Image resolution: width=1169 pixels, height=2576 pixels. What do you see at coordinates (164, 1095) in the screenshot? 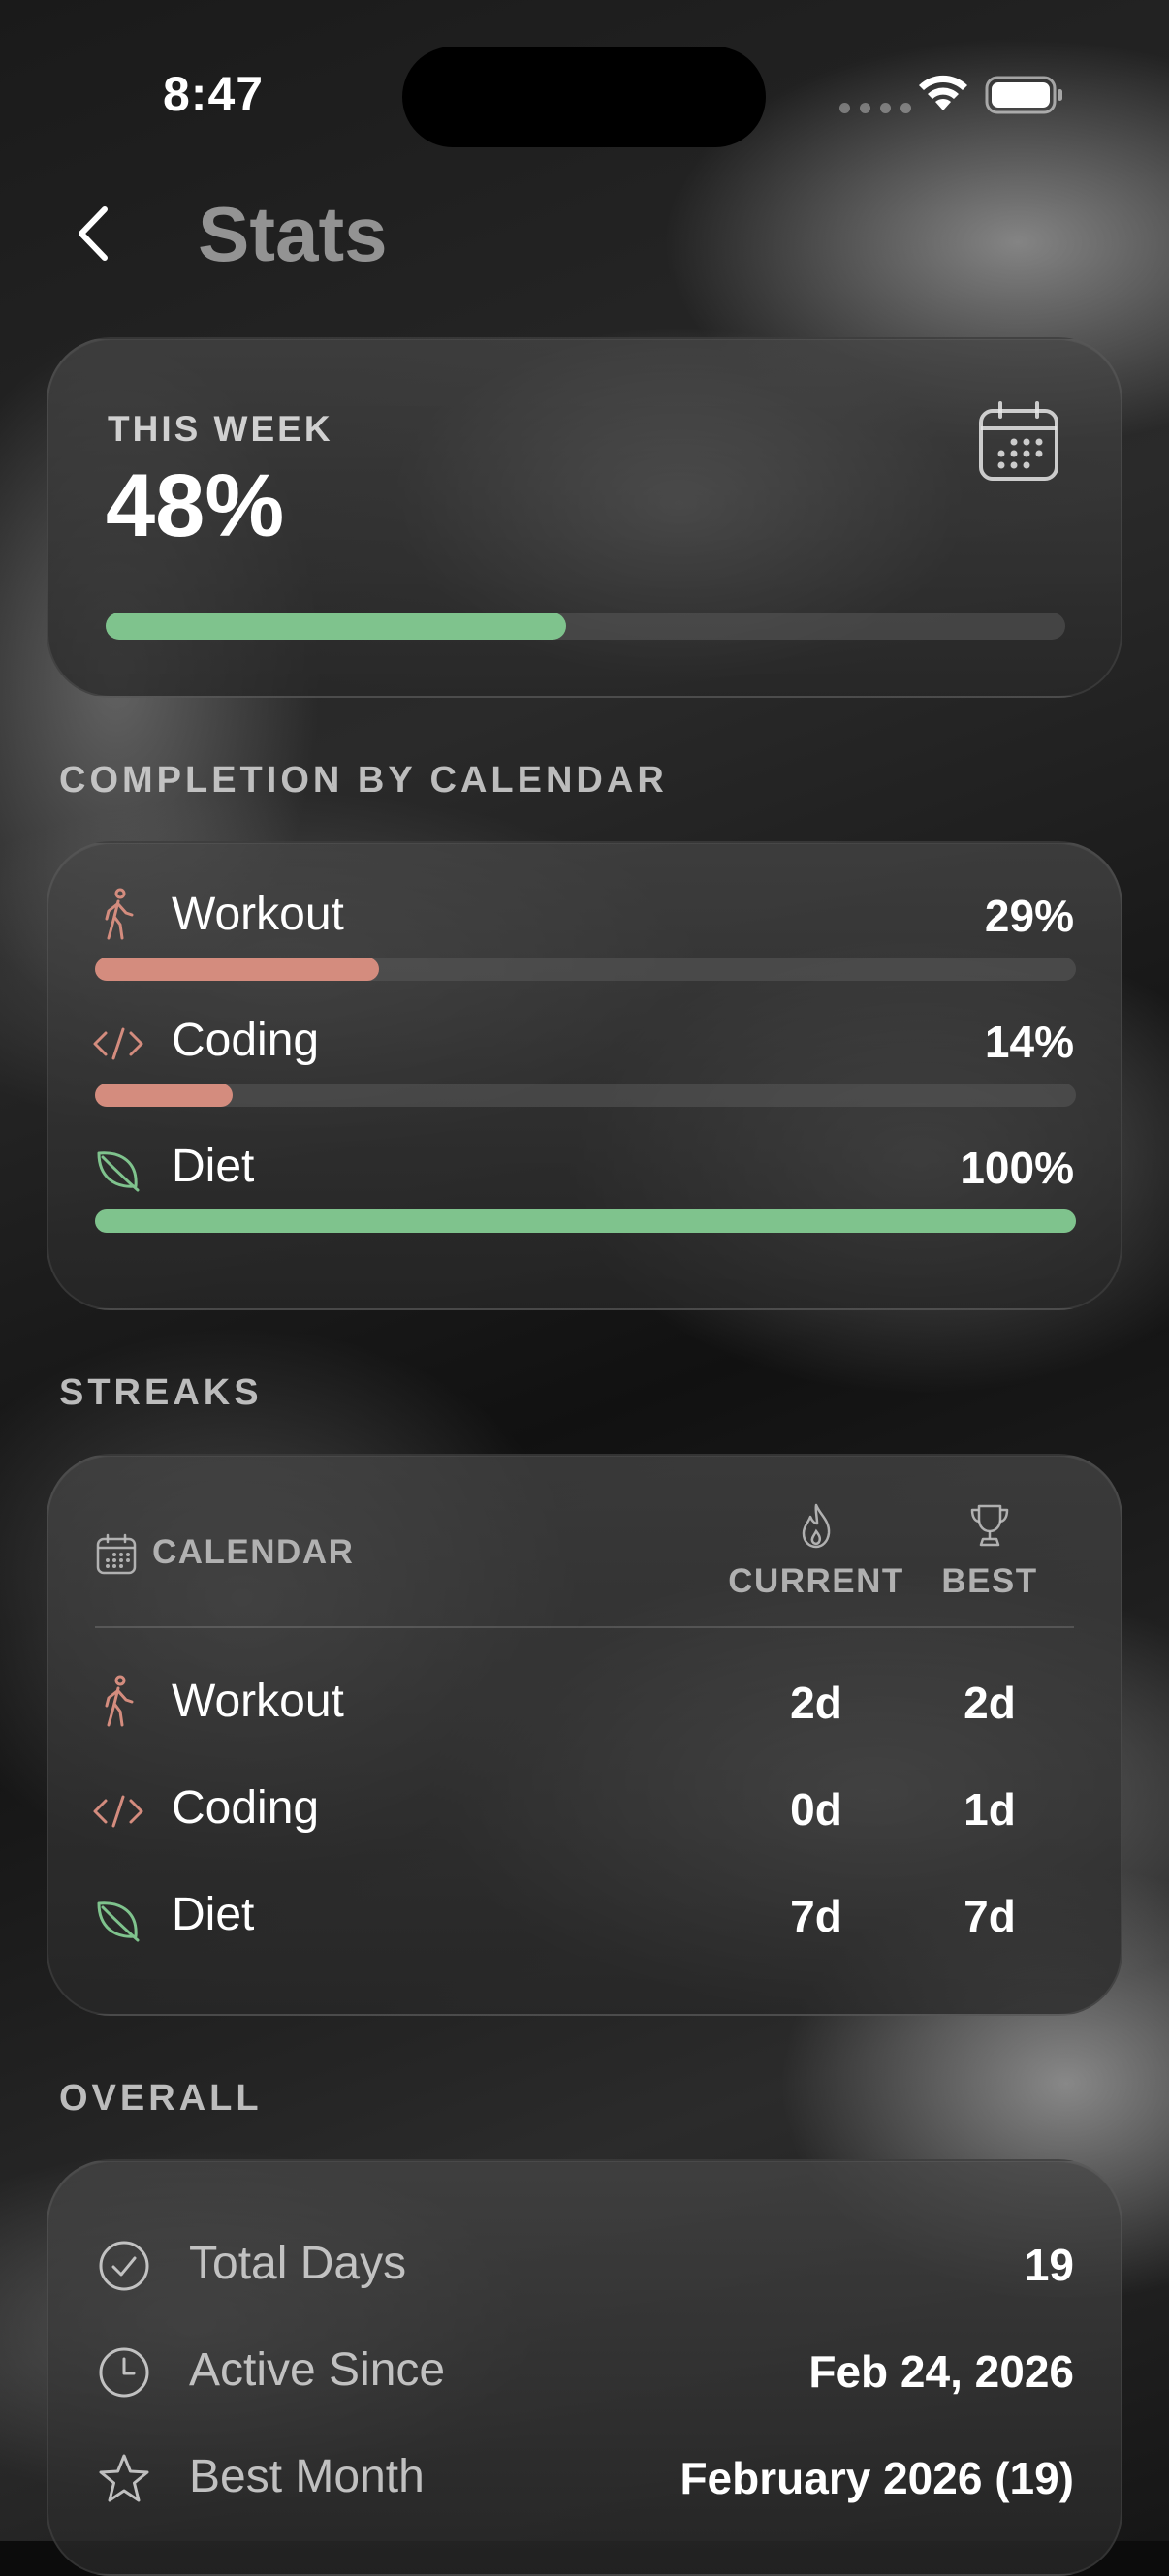
I see `completion-fill-coding` at bounding box center [164, 1095].